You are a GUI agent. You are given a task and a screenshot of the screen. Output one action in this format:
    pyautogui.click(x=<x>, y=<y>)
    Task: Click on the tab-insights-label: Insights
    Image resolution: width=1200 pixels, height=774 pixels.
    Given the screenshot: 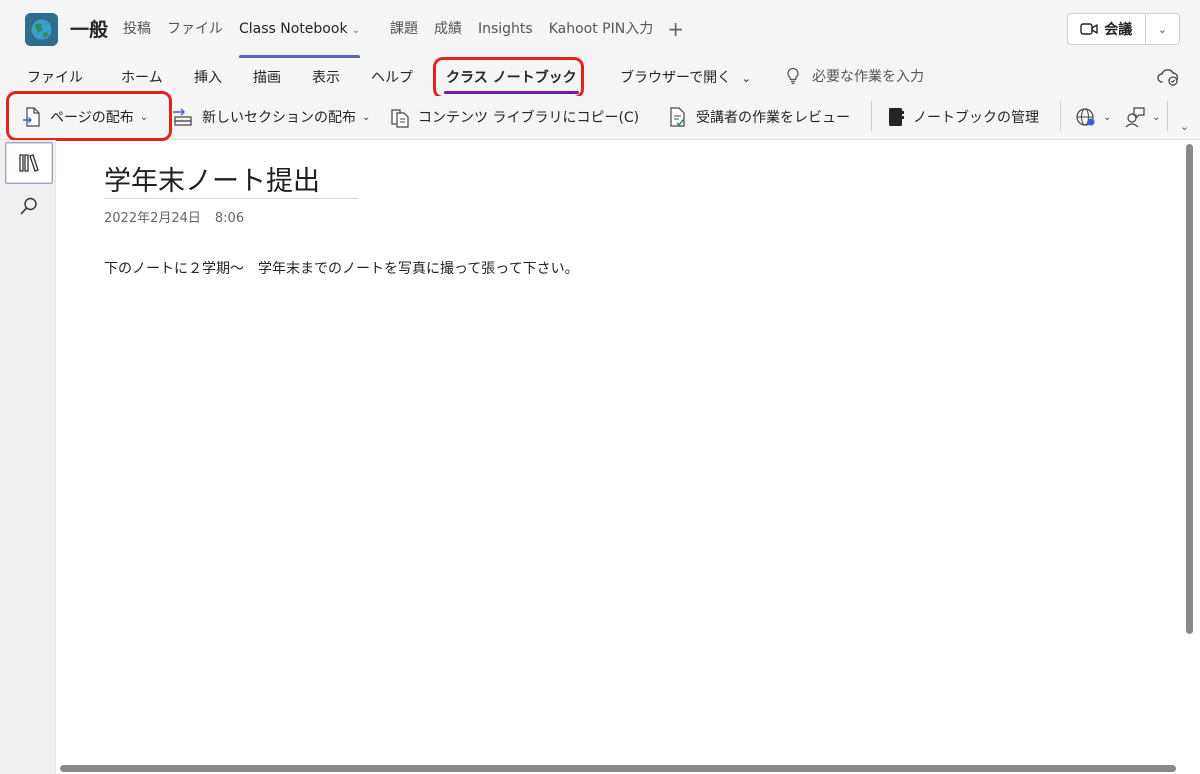 What is the action you would take?
    pyautogui.click(x=505, y=29)
    